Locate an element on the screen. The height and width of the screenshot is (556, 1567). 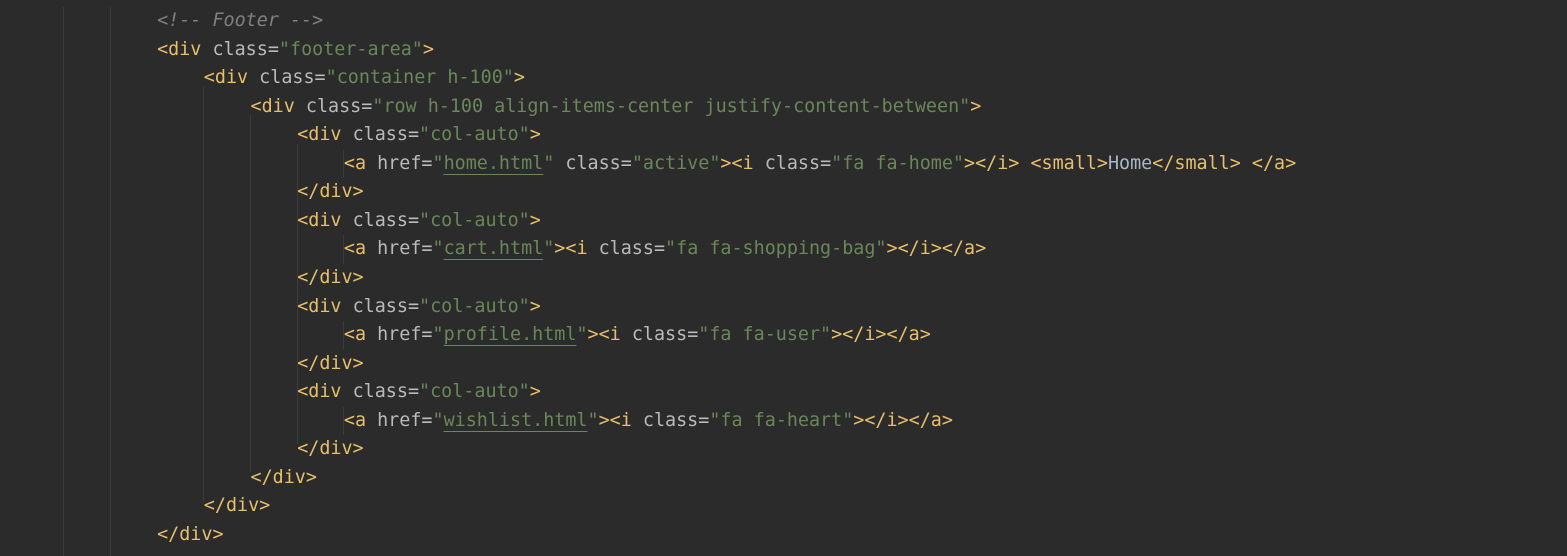
link-url-token: home.html is located at coordinates (494, 163).